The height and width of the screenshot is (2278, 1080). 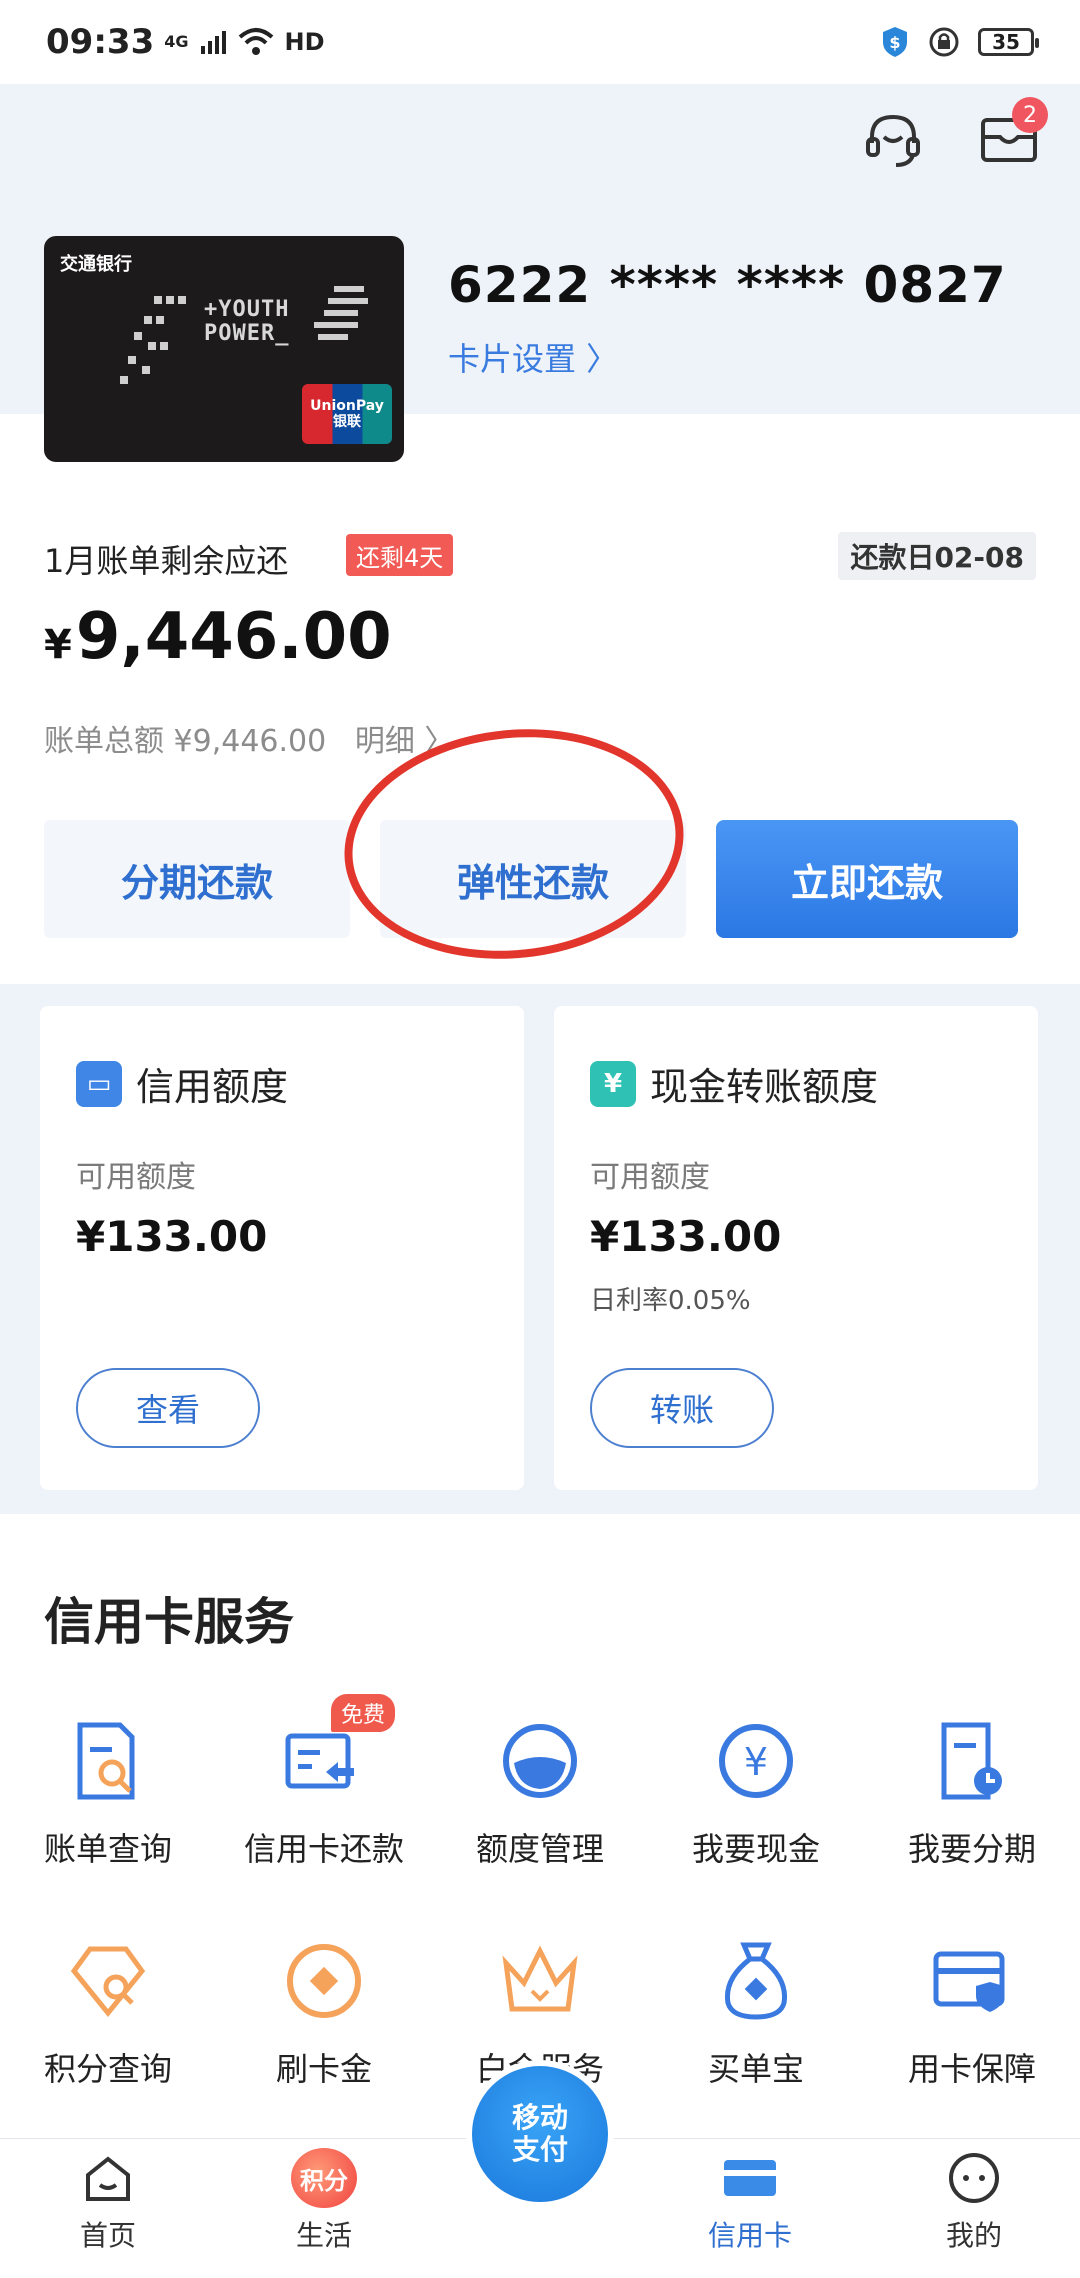 I want to click on bill-search-icon, so click(x=108, y=1761).